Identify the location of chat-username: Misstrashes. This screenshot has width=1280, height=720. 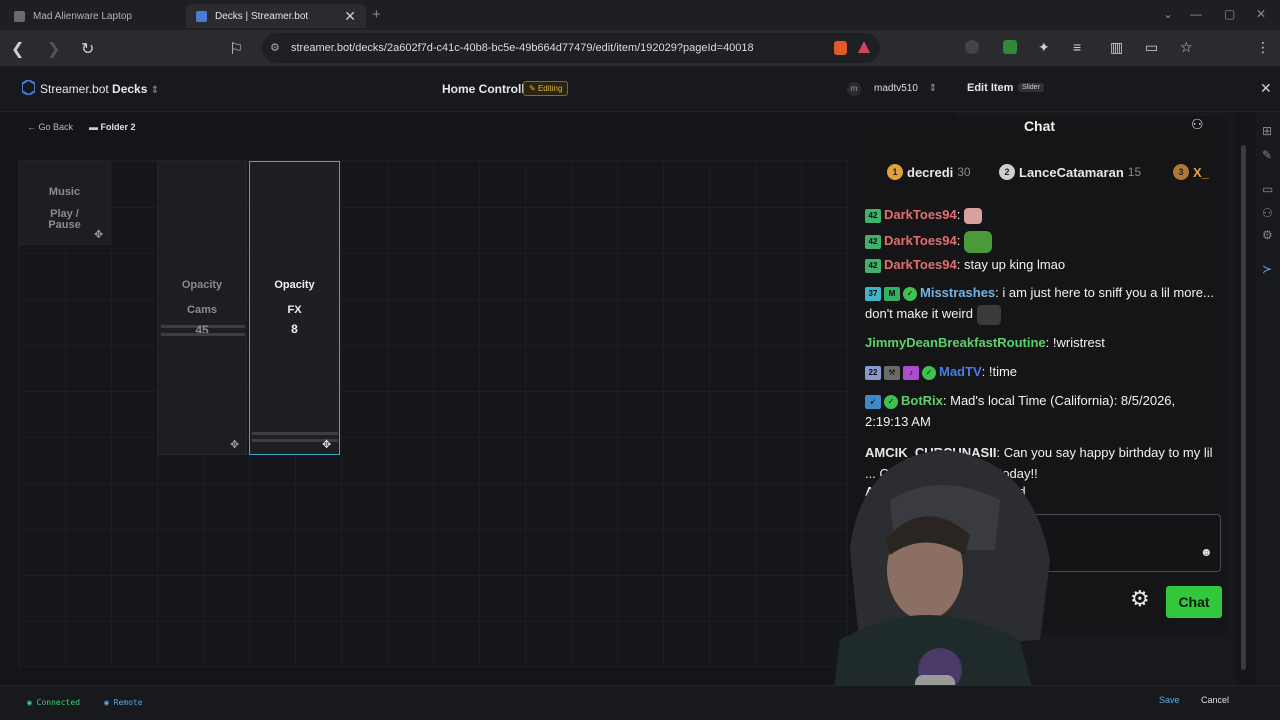
(958, 292).